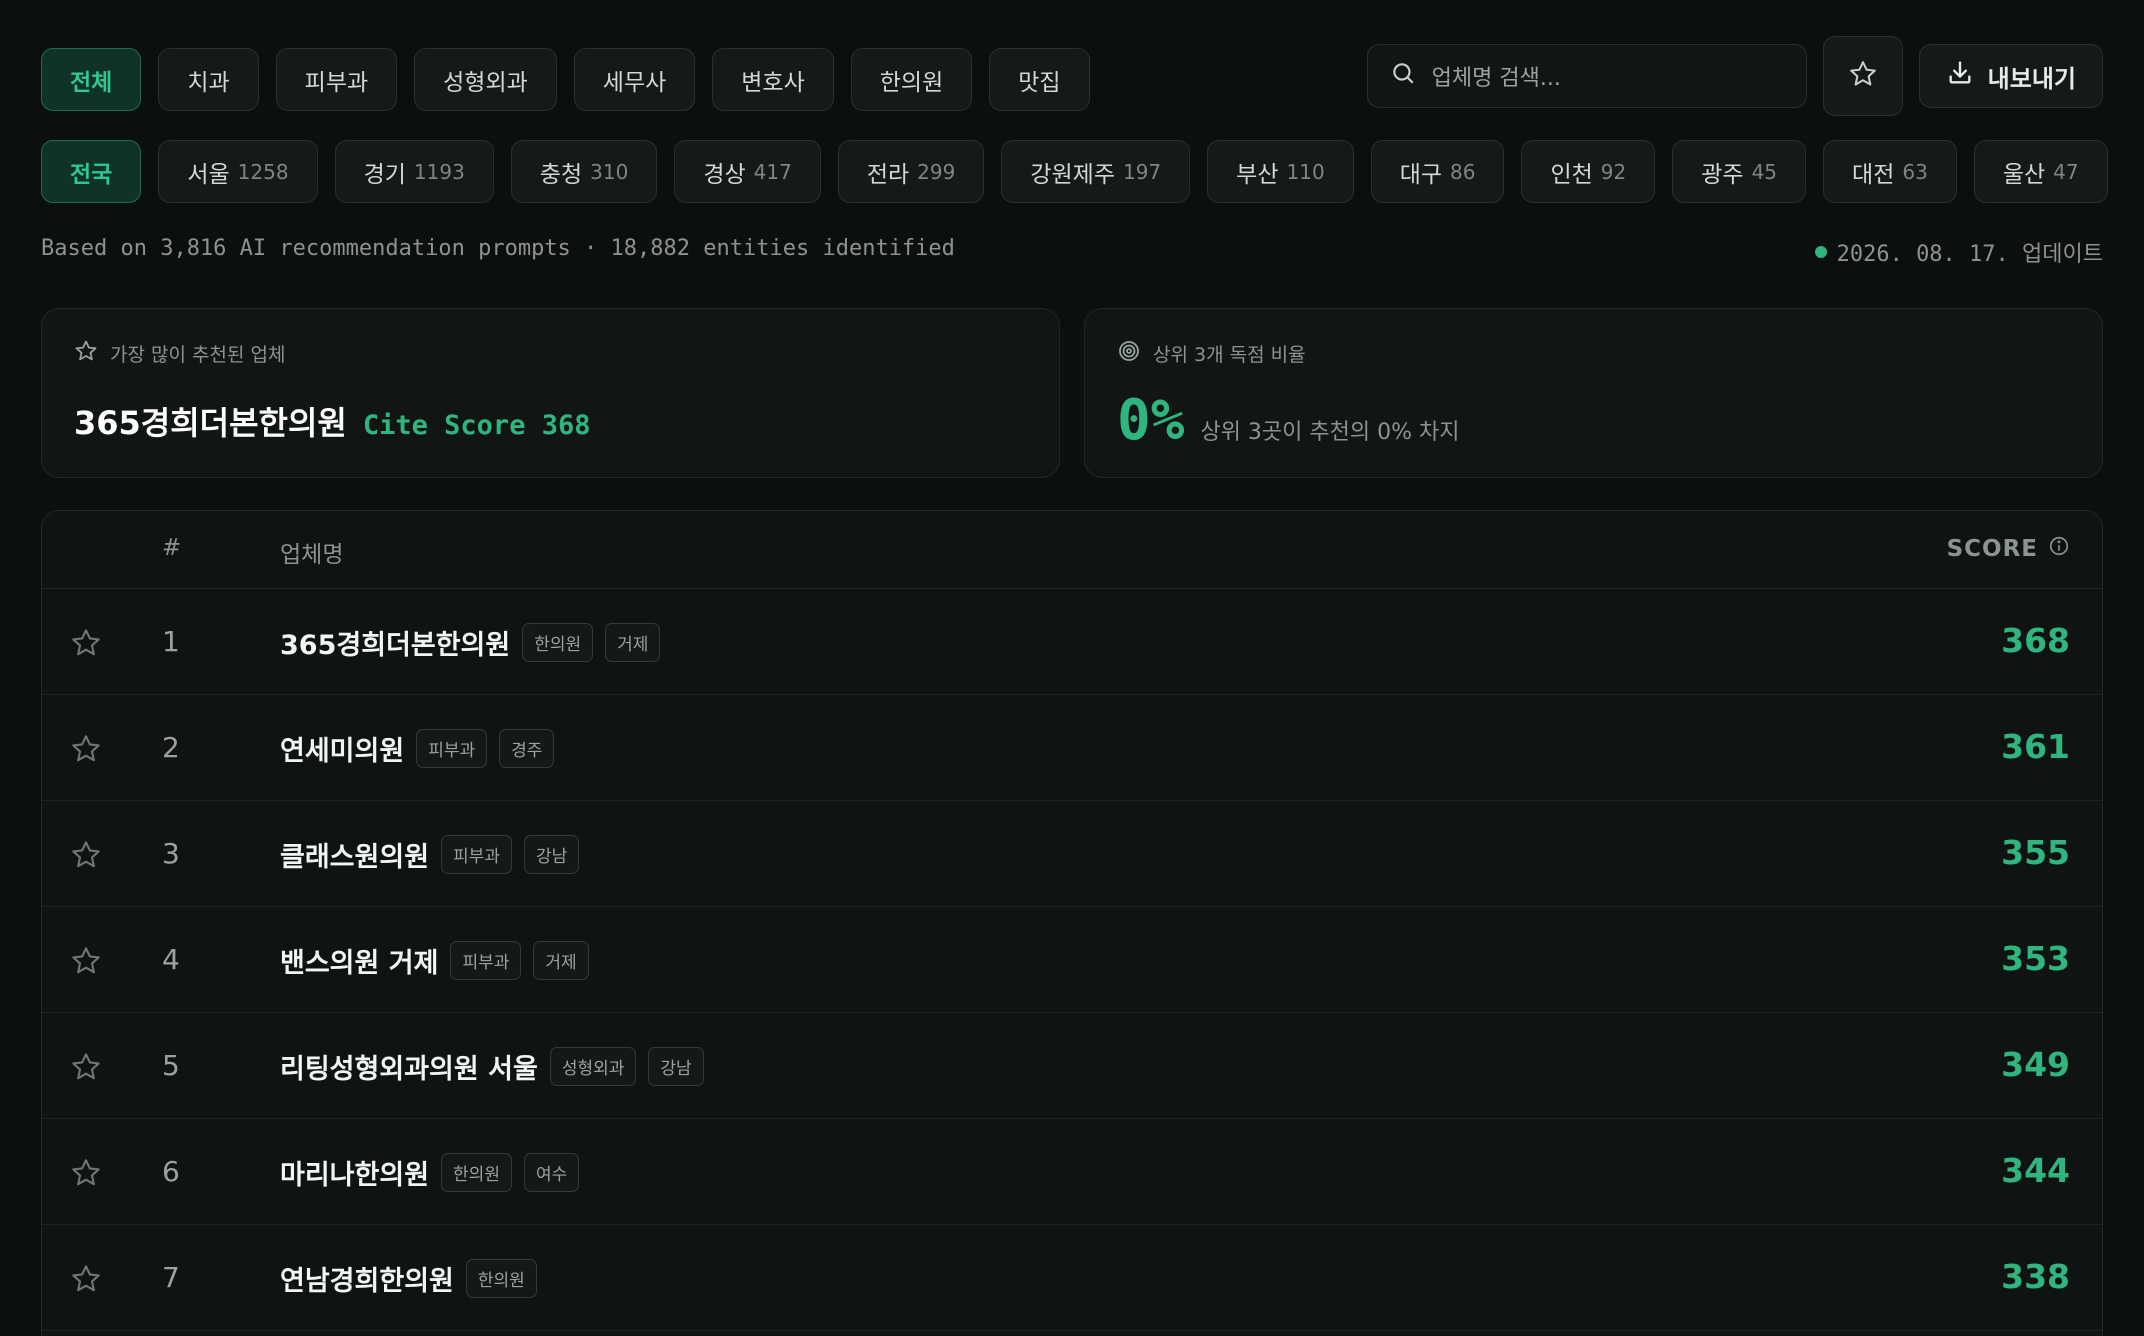  What do you see at coordinates (312, 555) in the screenshot?
I see `column-header-name: 업체명` at bounding box center [312, 555].